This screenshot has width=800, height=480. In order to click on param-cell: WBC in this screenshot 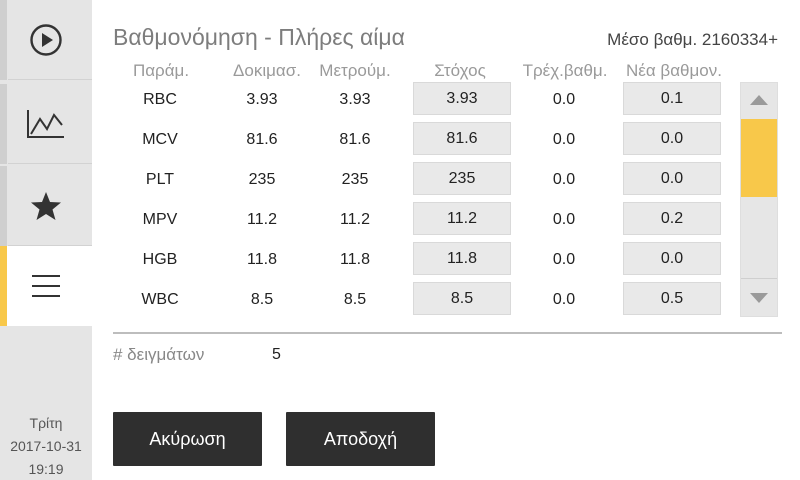, I will do `click(160, 299)`.